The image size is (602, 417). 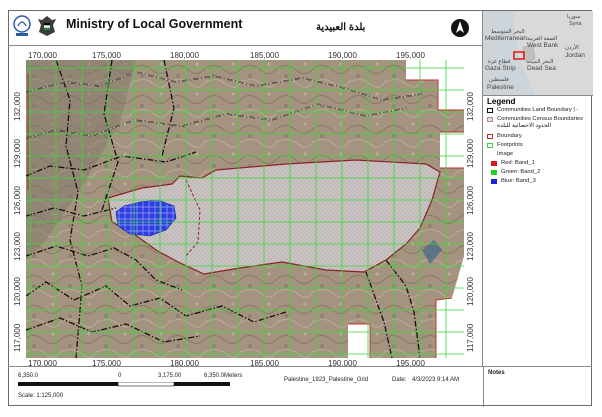 I want to click on x-coordinate-label: 195,000, so click(x=410, y=55).